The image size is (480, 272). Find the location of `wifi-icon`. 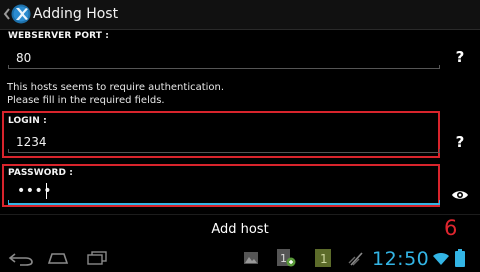

wifi-icon is located at coordinates (441, 260).